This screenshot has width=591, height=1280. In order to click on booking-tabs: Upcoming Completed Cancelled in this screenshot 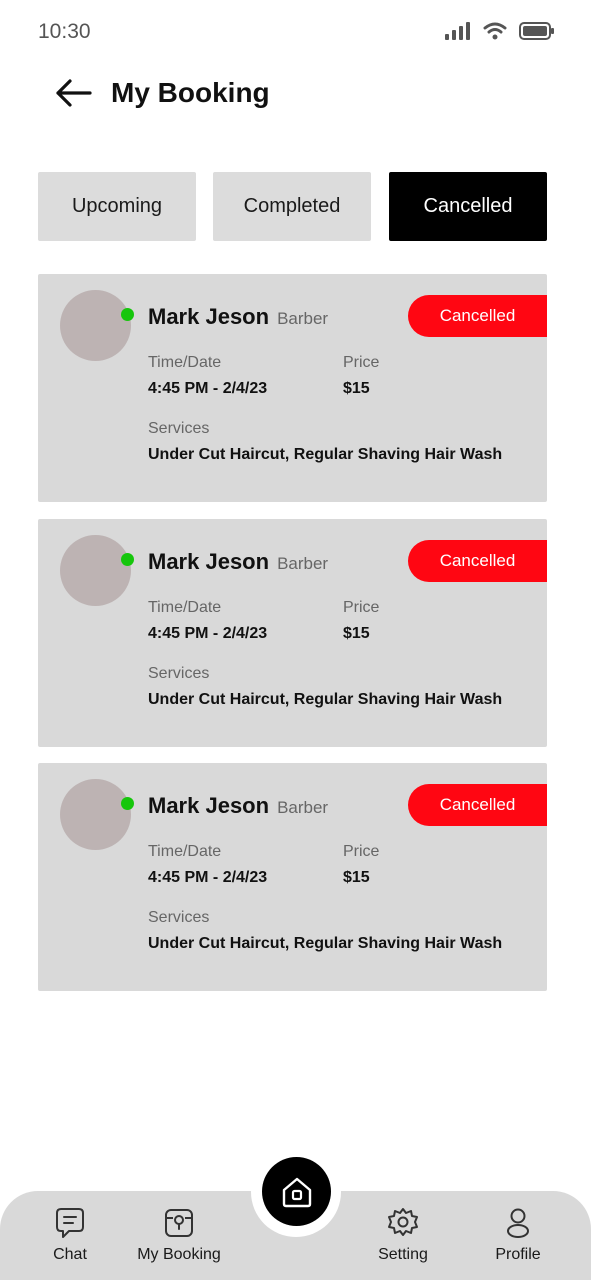, I will do `click(292, 206)`.